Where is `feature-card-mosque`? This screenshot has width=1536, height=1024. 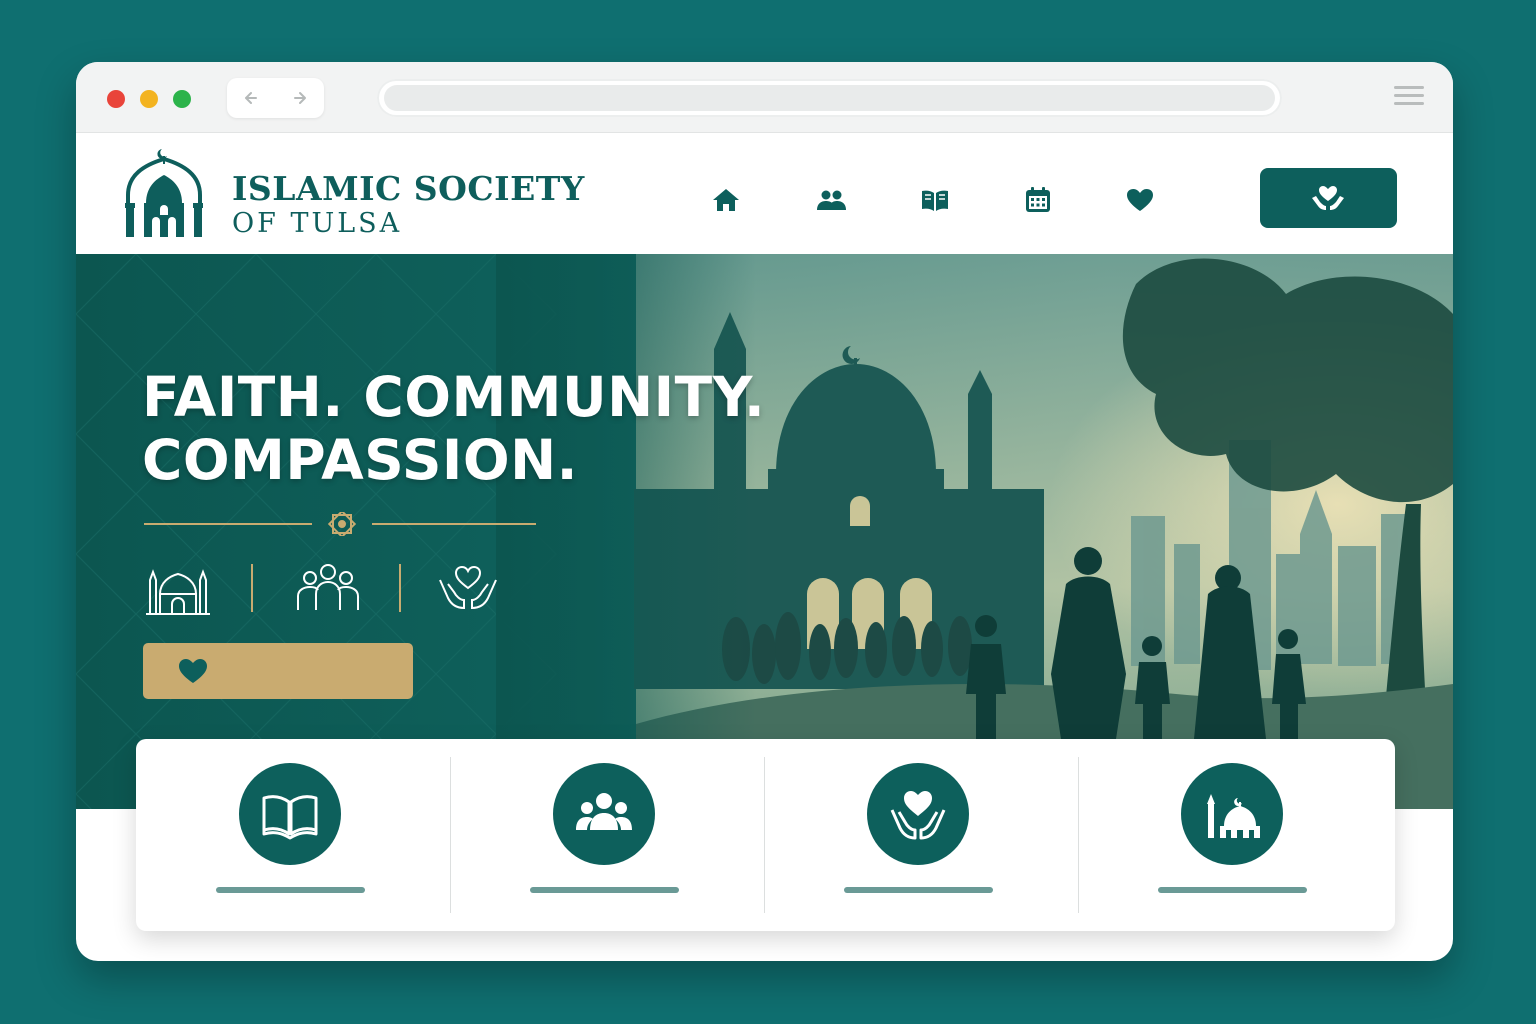 feature-card-mosque is located at coordinates (1235, 835).